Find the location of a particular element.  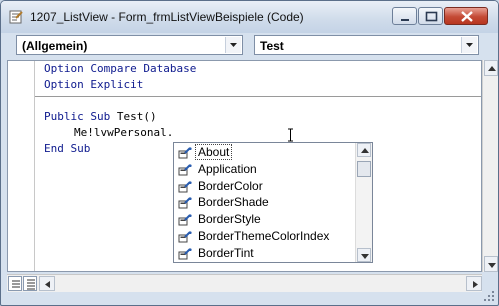

procedure-combo: Test is located at coordinates (366, 45).